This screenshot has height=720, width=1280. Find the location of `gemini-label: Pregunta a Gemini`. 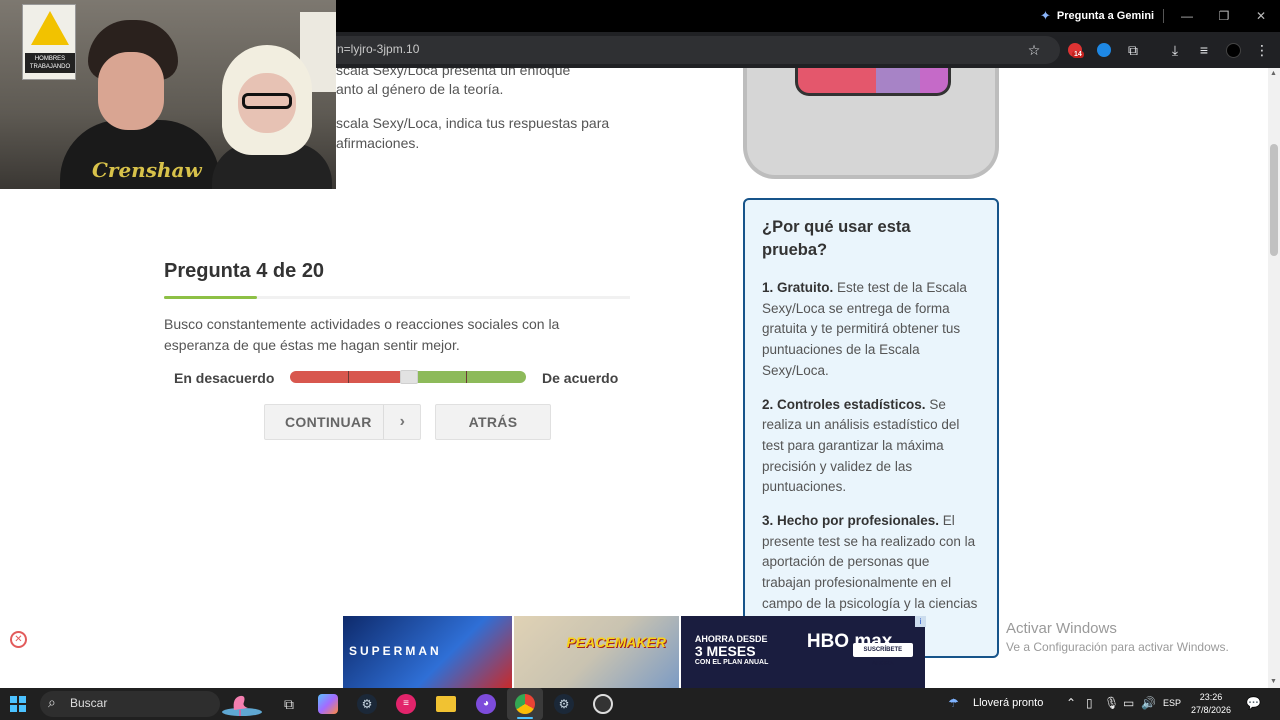

gemini-label: Pregunta a Gemini is located at coordinates (1105, 16).